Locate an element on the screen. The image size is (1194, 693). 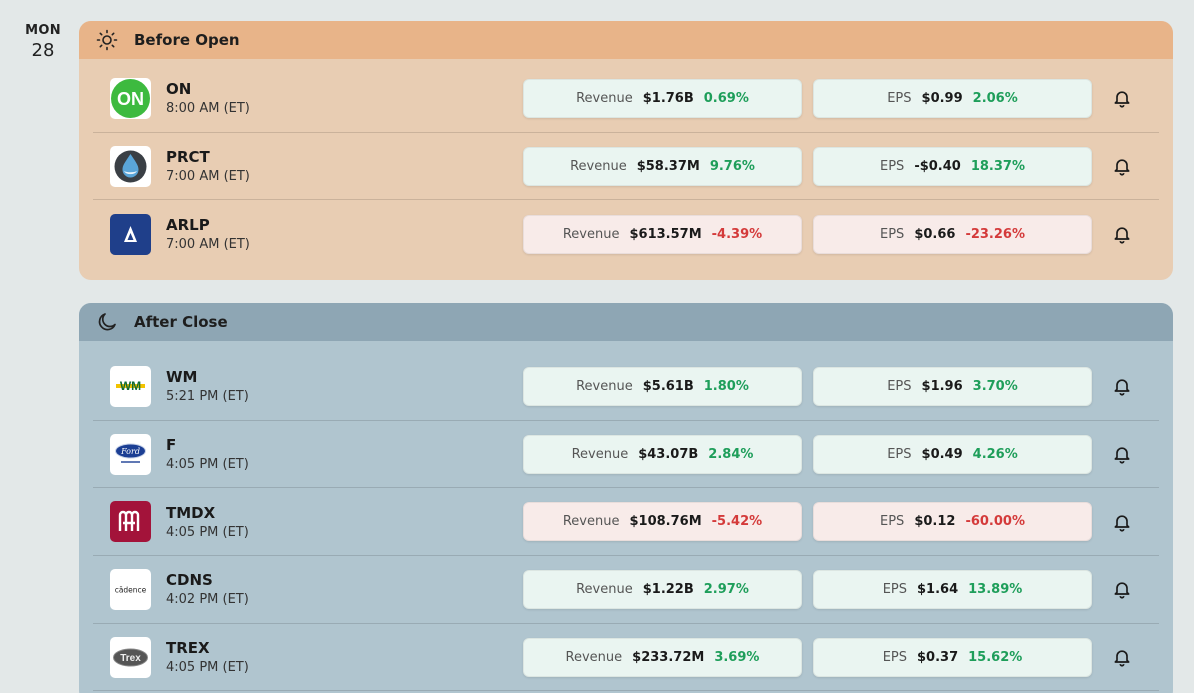
svg-text: cādence is located at coordinates (131, 589).